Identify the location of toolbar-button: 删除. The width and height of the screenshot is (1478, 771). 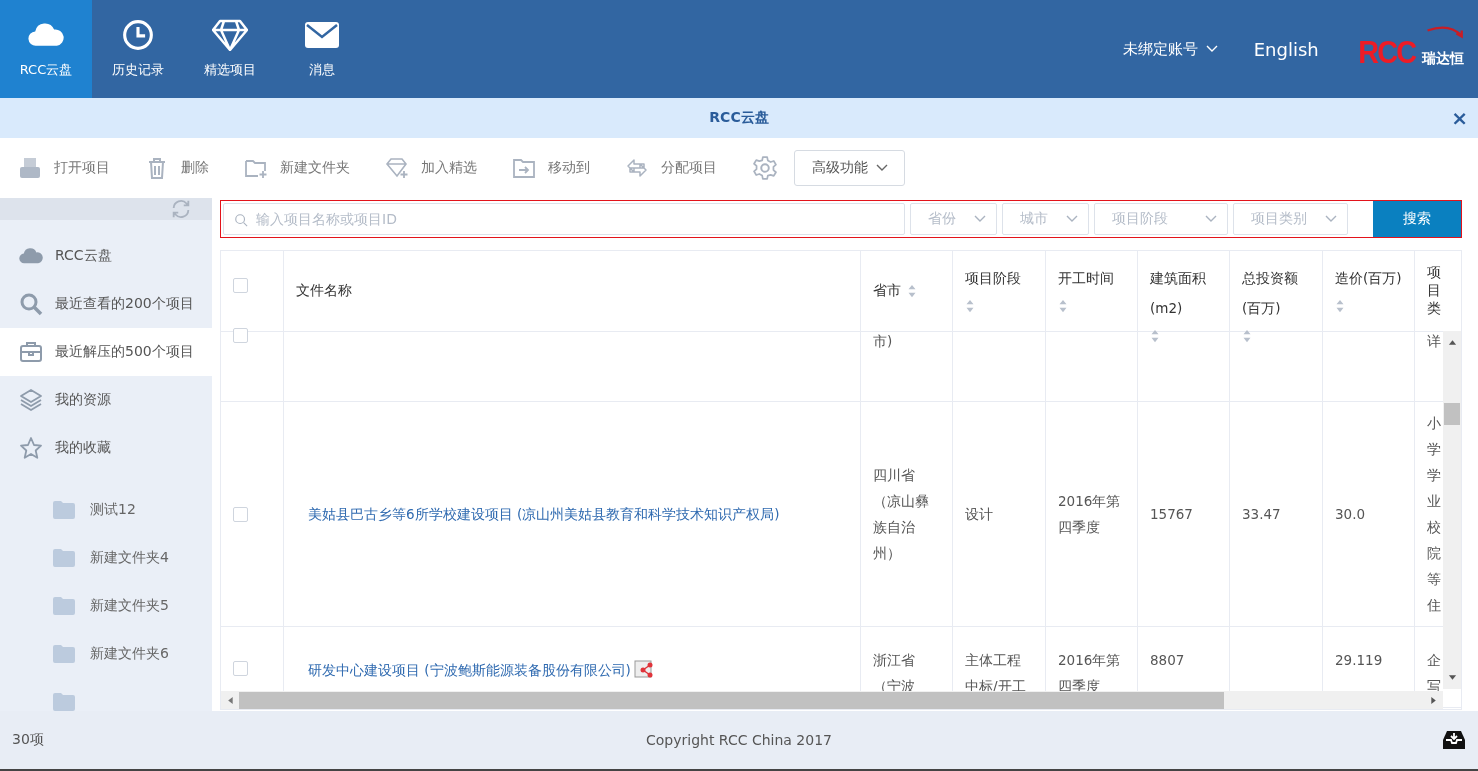
(177, 168).